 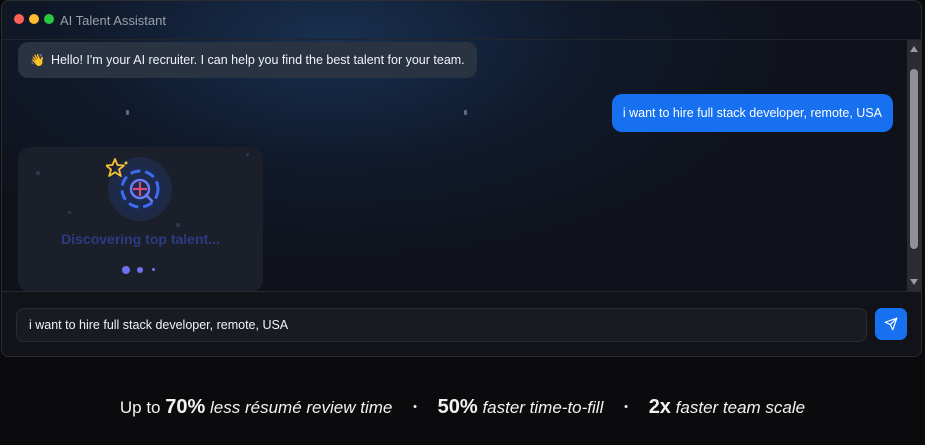 I want to click on talent-search-icon, so click(x=139, y=189).